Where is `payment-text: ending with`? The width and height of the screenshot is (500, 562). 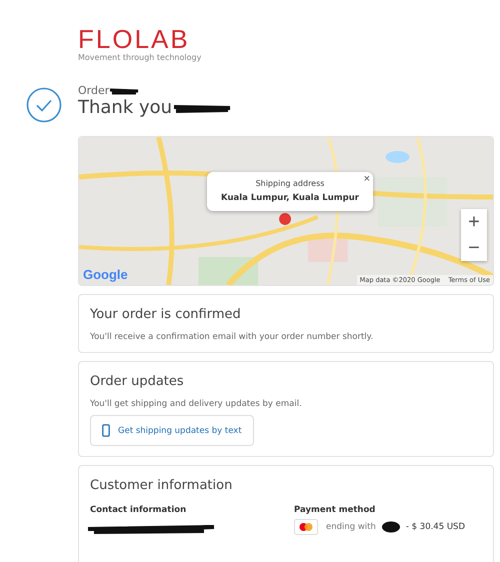
payment-text: ending with is located at coordinates (351, 527).